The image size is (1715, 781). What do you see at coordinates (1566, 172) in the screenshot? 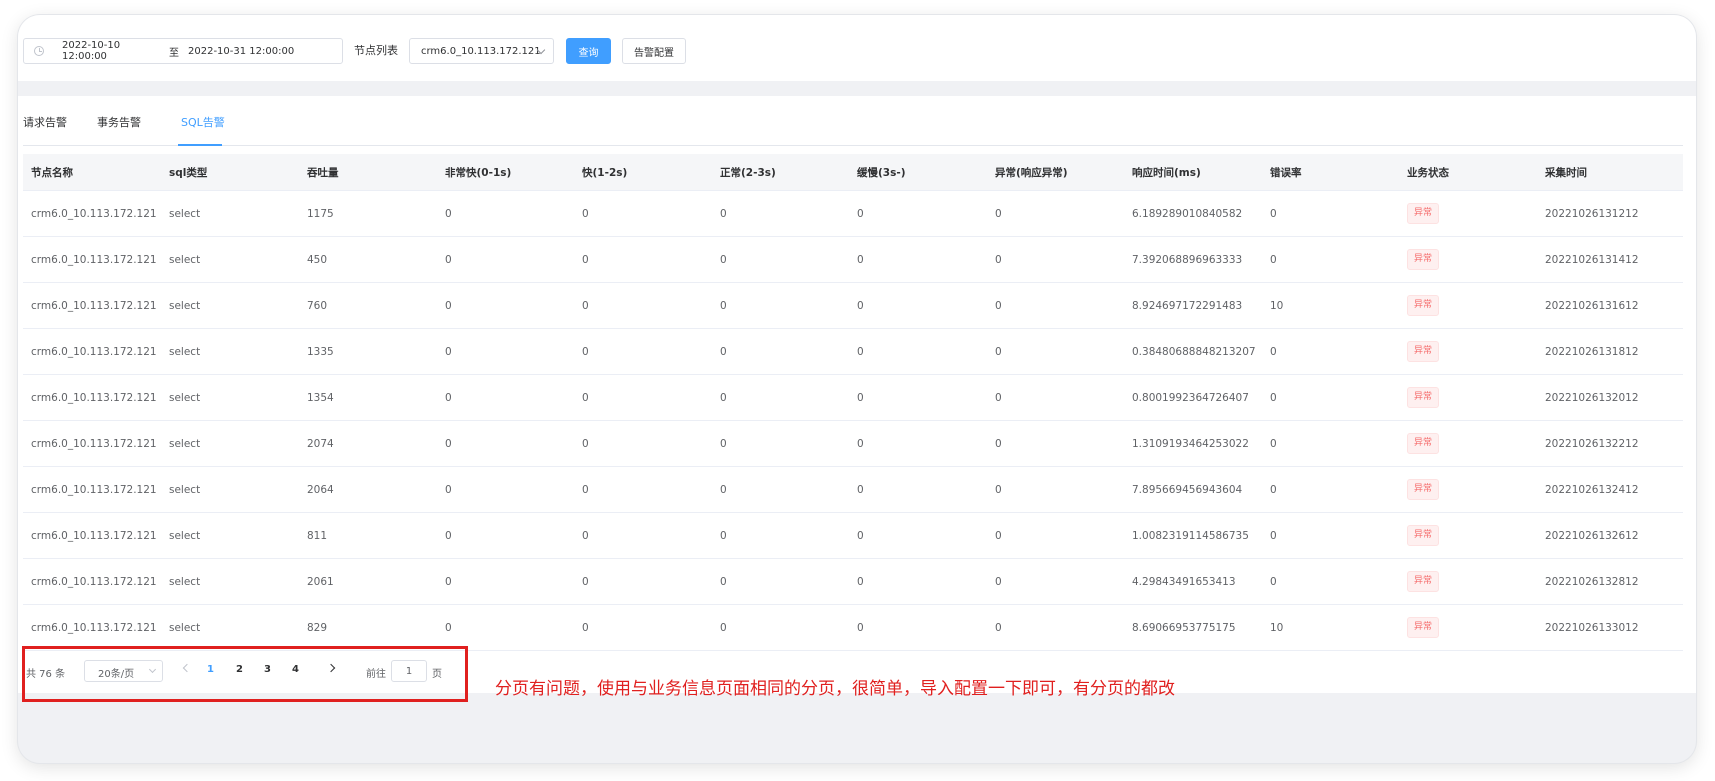
I see `column-header-collect-time: 采集时间` at bounding box center [1566, 172].